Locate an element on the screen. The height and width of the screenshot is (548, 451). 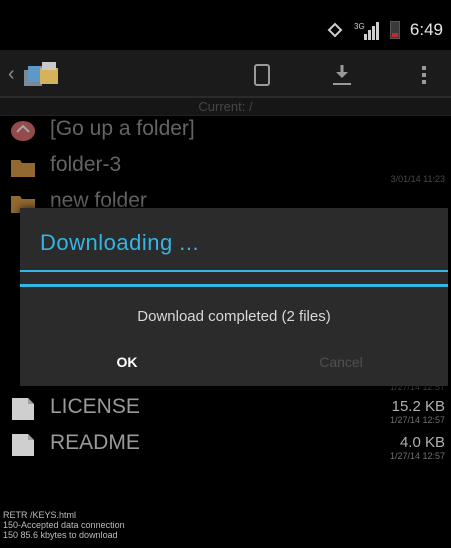
log-line: 150 85.6 kbytes to download is located at coordinates (60, 535).